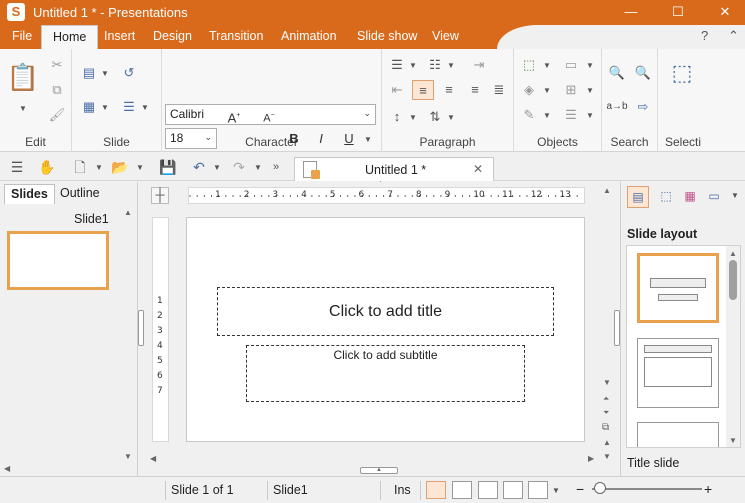 This screenshot has height=503, width=745. Describe the element at coordinates (547, 115) in the screenshot. I see `line-color-dropdown-icon: ▼` at that location.